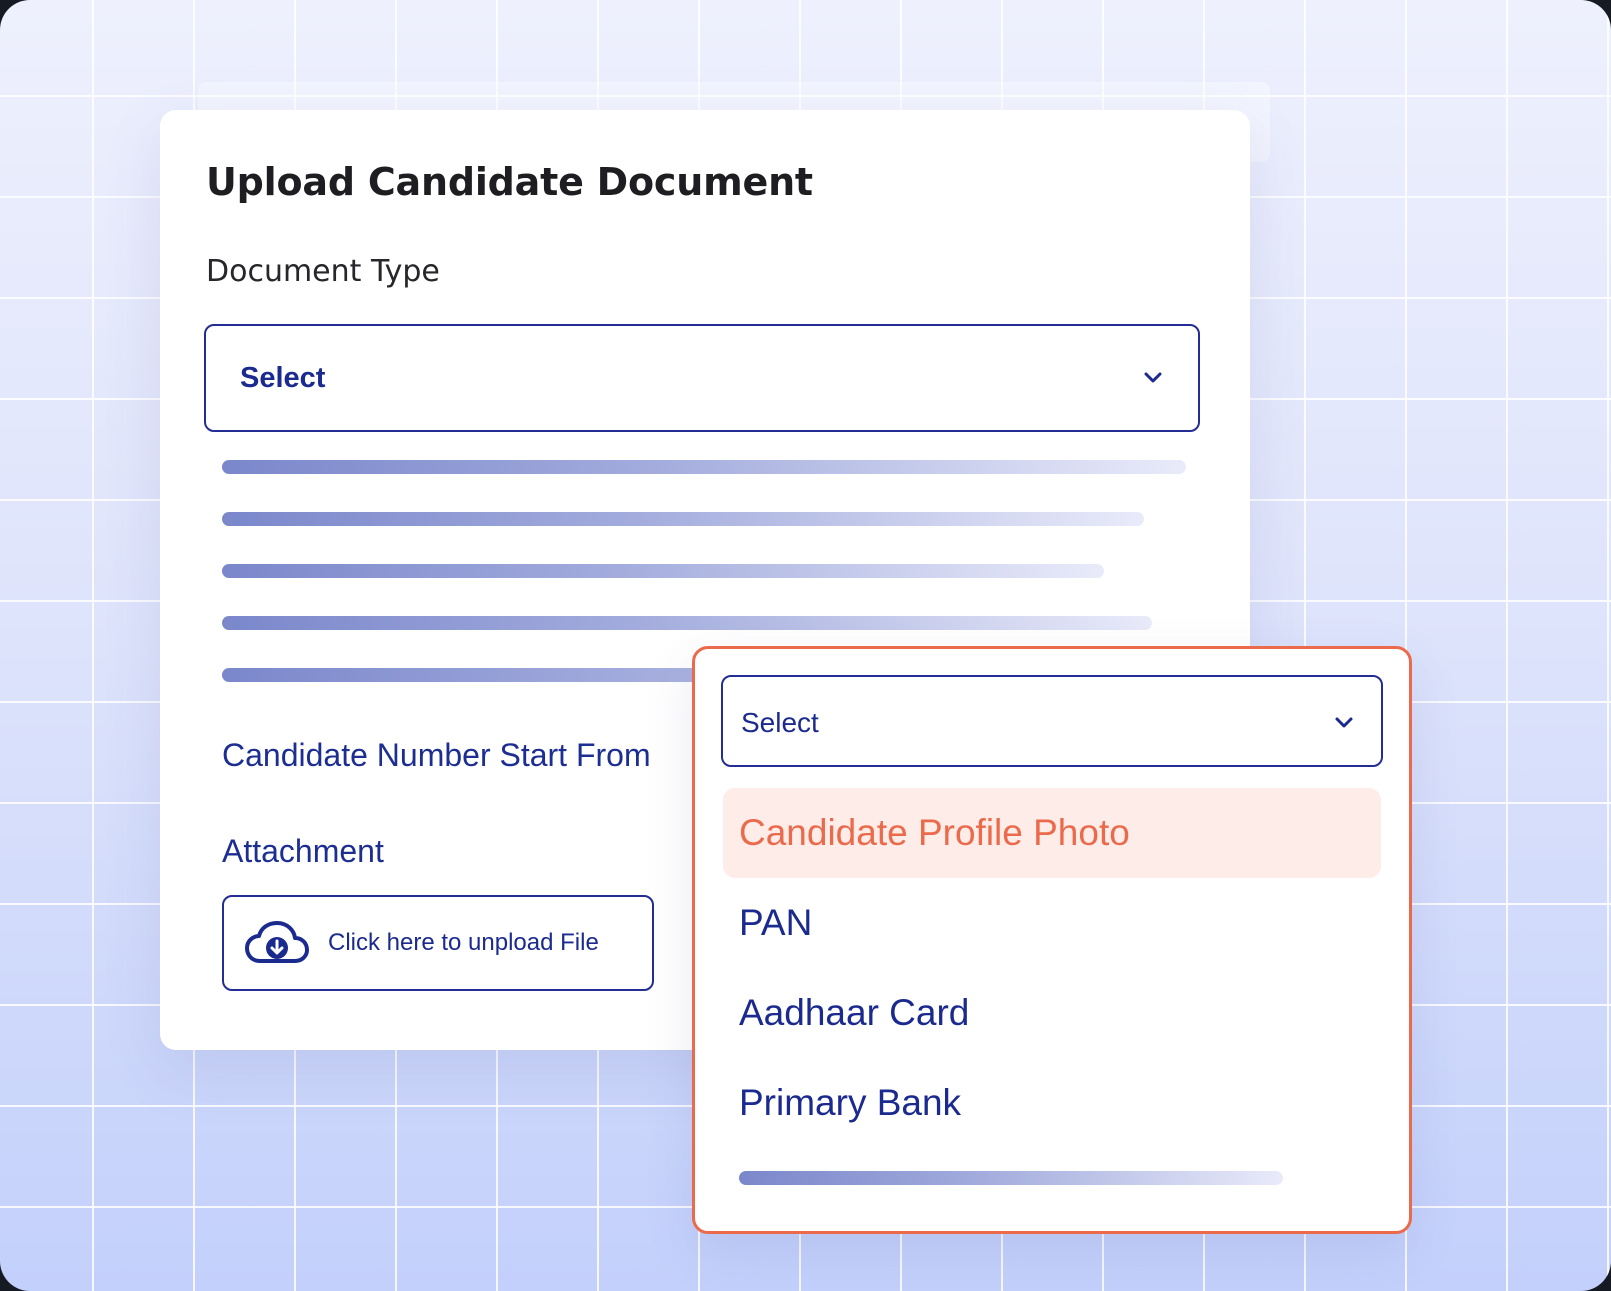  I want to click on upload-file-button: Click here to unpload File, so click(438, 943).